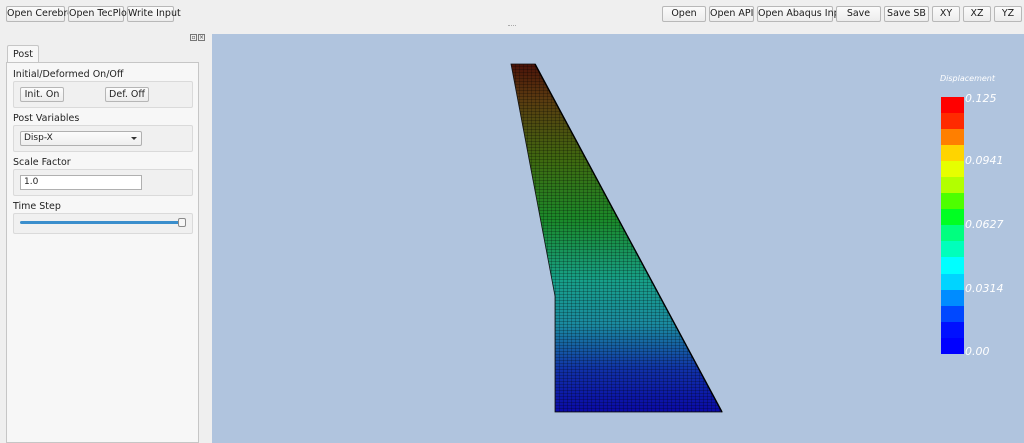 The image size is (1024, 443). What do you see at coordinates (201, 37) in the screenshot?
I see `close-icon: ×` at bounding box center [201, 37].